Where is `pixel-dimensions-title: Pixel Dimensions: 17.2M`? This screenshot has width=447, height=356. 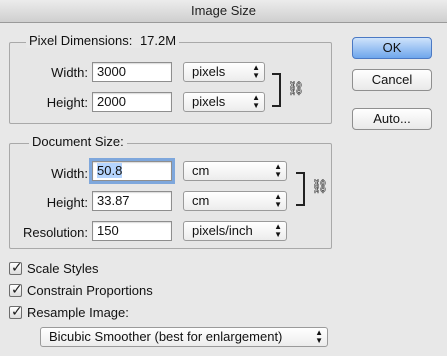
pixel-dimensions-title: Pixel Dimensions: 17.2M is located at coordinates (103, 40).